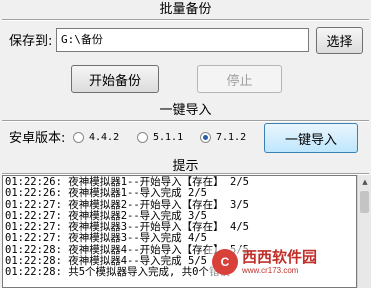 This screenshot has height=288, width=371. What do you see at coordinates (270, 270) in the screenshot?
I see `watermark-url: www.cr173.com` at bounding box center [270, 270].